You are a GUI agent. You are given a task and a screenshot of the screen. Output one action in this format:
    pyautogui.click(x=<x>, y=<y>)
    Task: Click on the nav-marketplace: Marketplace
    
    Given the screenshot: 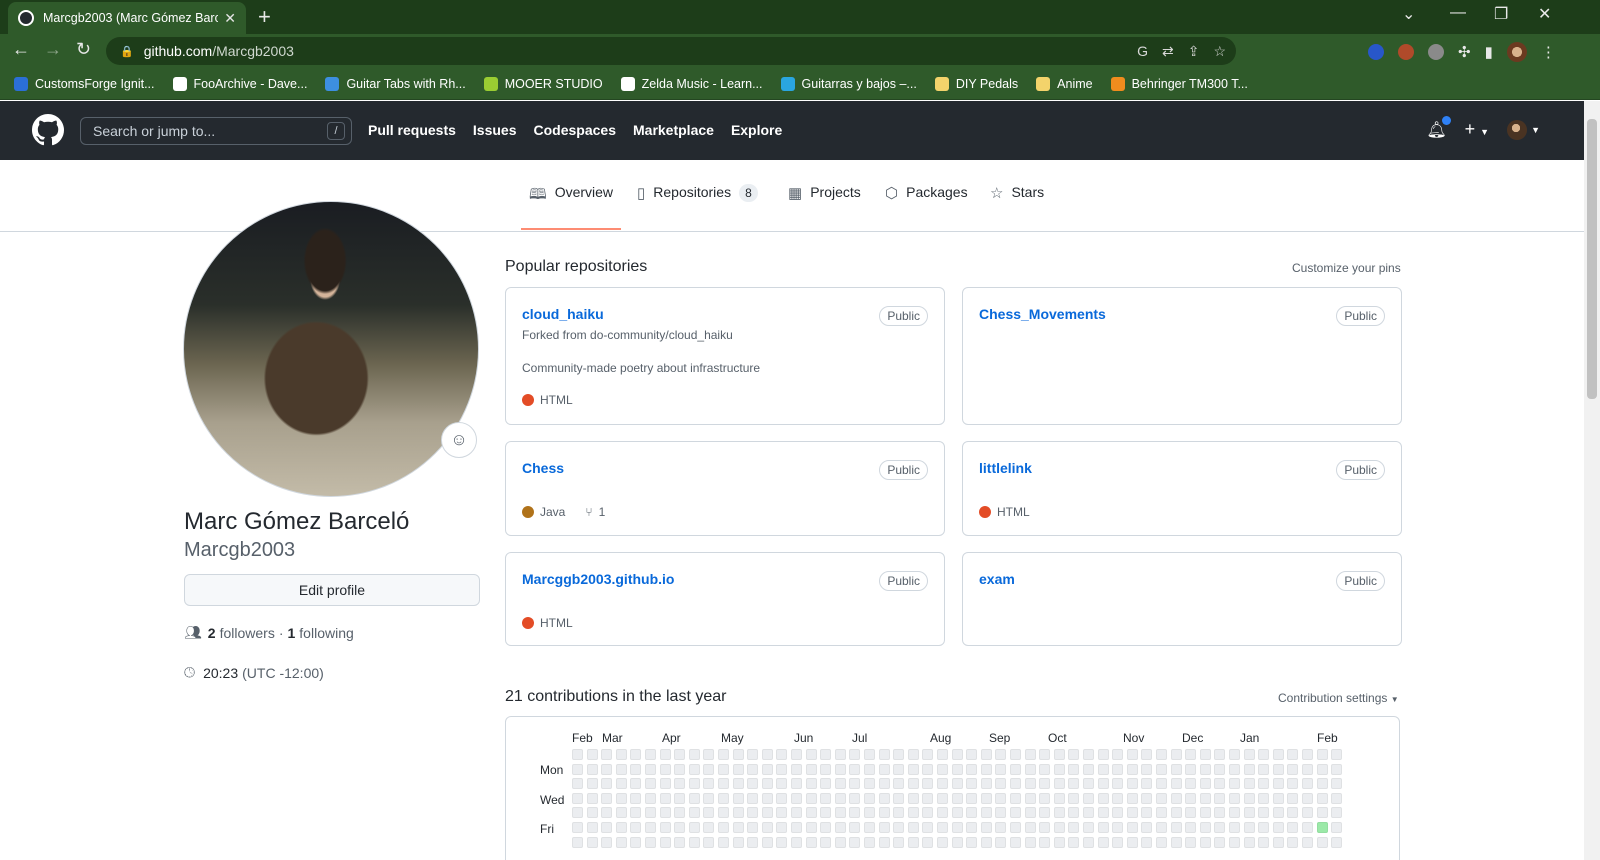 What is the action you would take?
    pyautogui.click(x=673, y=130)
    